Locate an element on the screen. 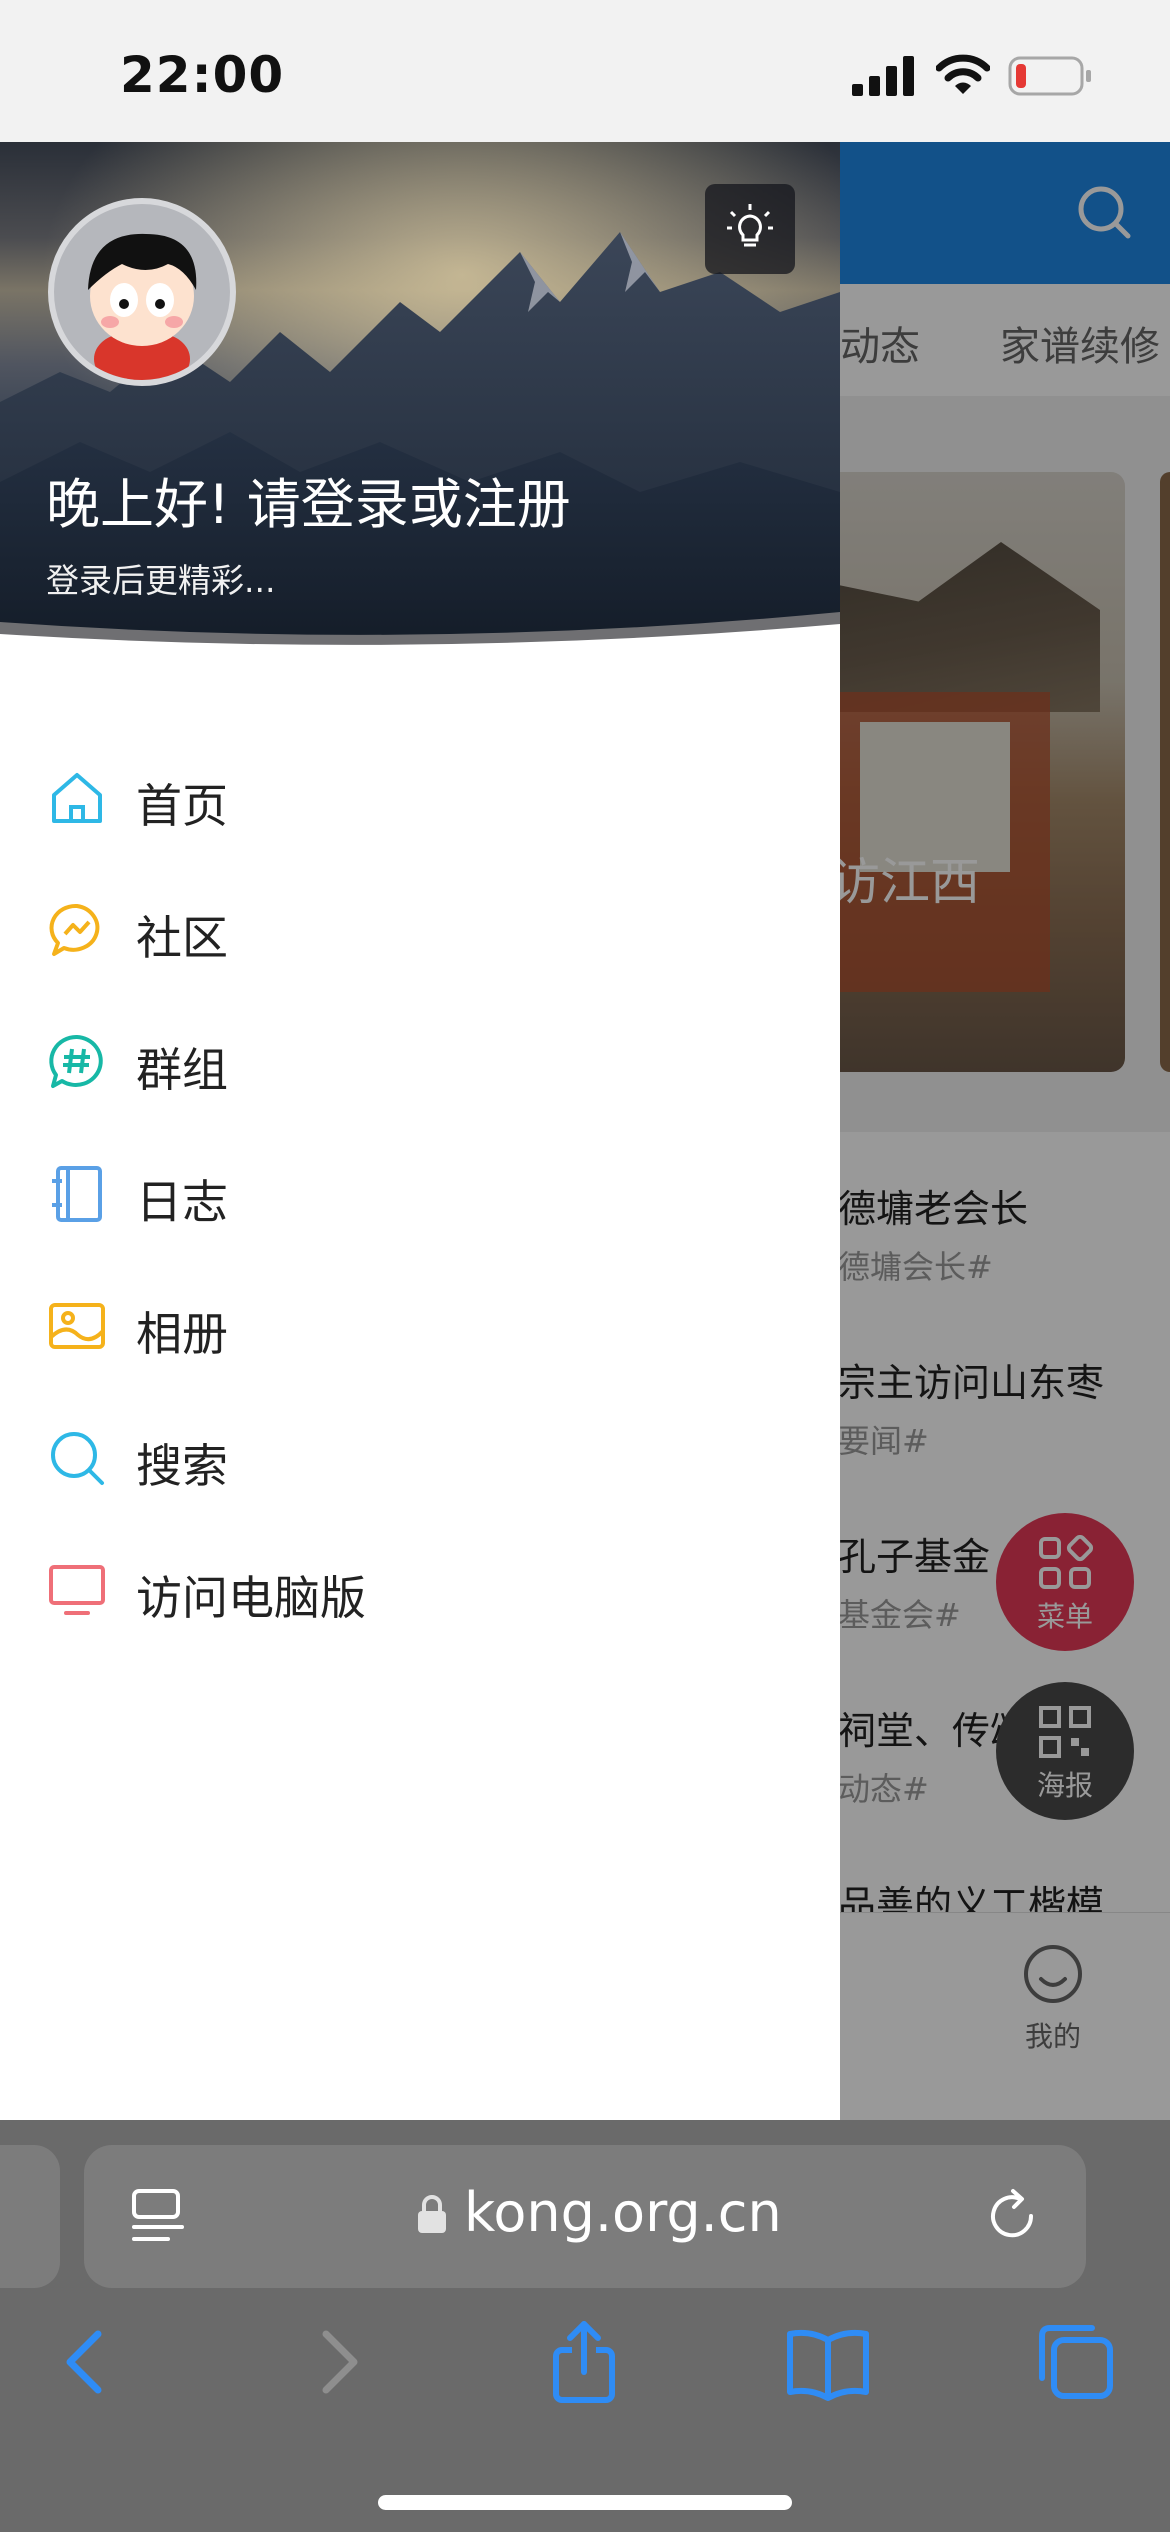  menu-item-album: 相册 is located at coordinates (420, 1325).